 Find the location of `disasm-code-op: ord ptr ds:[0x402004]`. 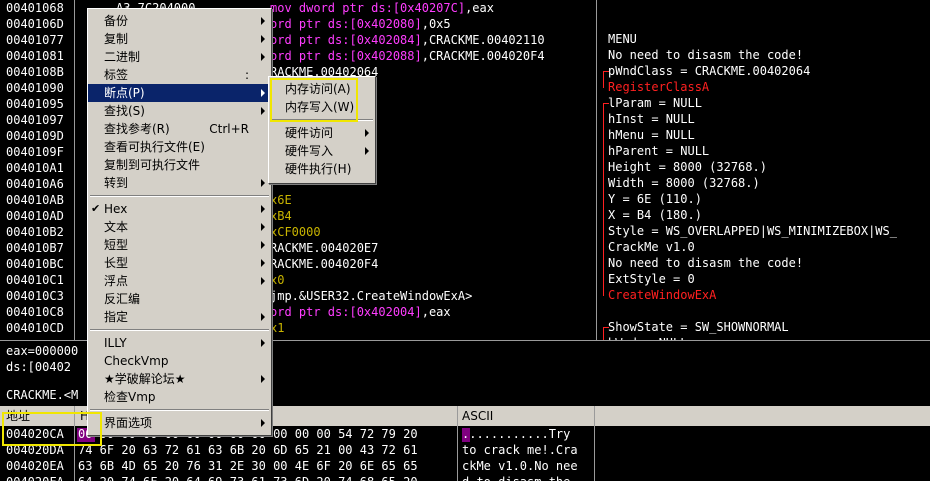

disasm-code-op: ord ptr ds:[0x402004] is located at coordinates (346, 312).